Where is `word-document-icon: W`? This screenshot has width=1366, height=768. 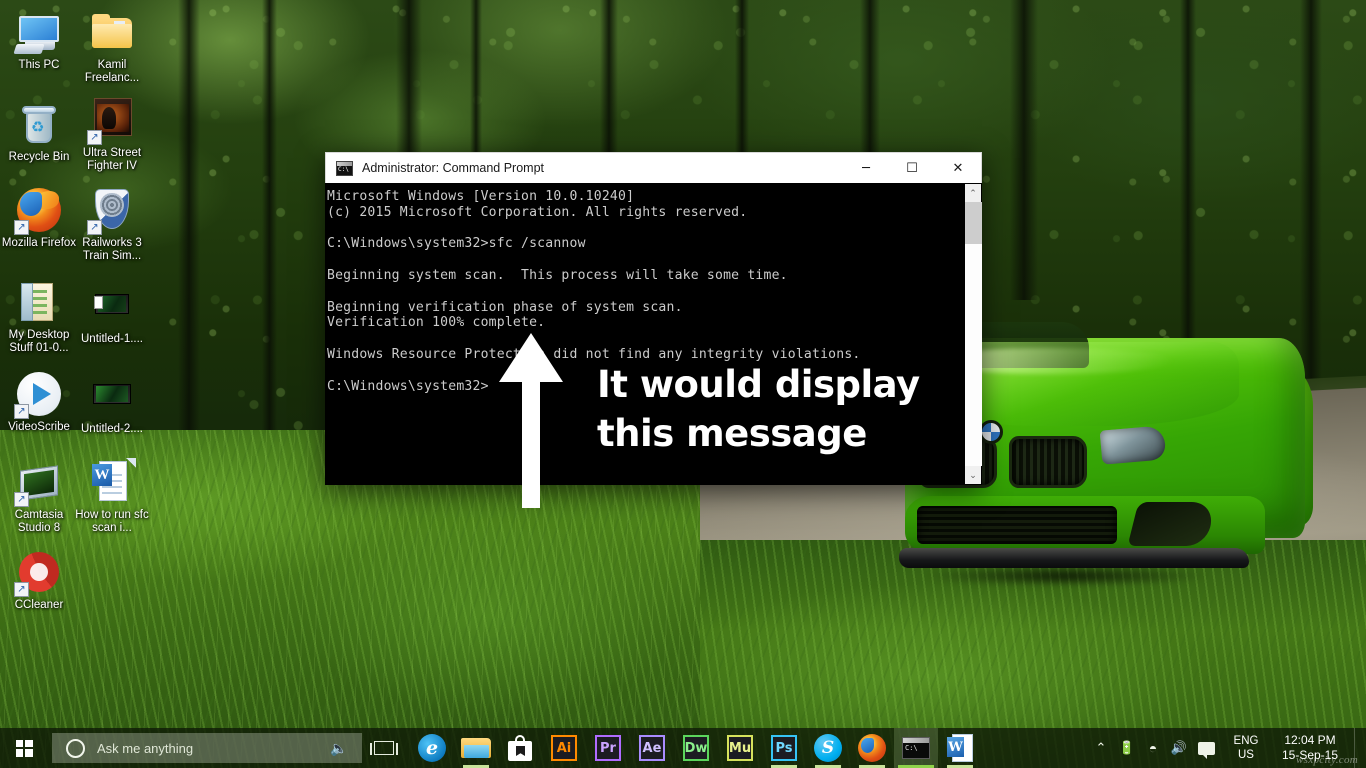
word-document-icon: W is located at coordinates (112, 482).